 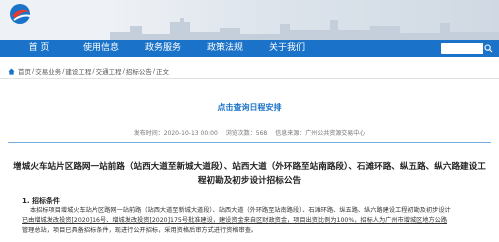 What do you see at coordinates (175, 133) in the screenshot?
I see `publish-time: 发布时间：2020-10-13 00:00` at bounding box center [175, 133].